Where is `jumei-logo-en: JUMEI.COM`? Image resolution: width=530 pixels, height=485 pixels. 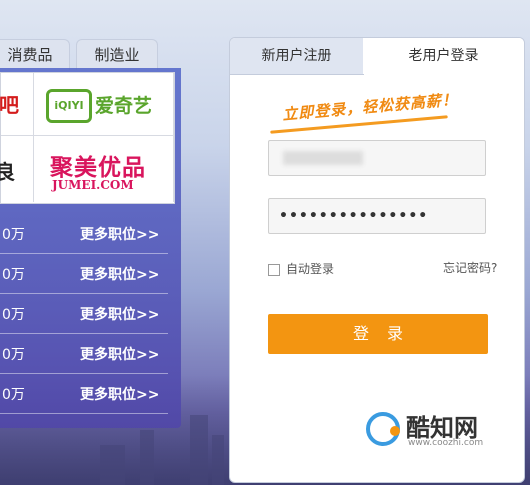 jumei-logo-en: JUMEI.COM is located at coordinates (93, 185).